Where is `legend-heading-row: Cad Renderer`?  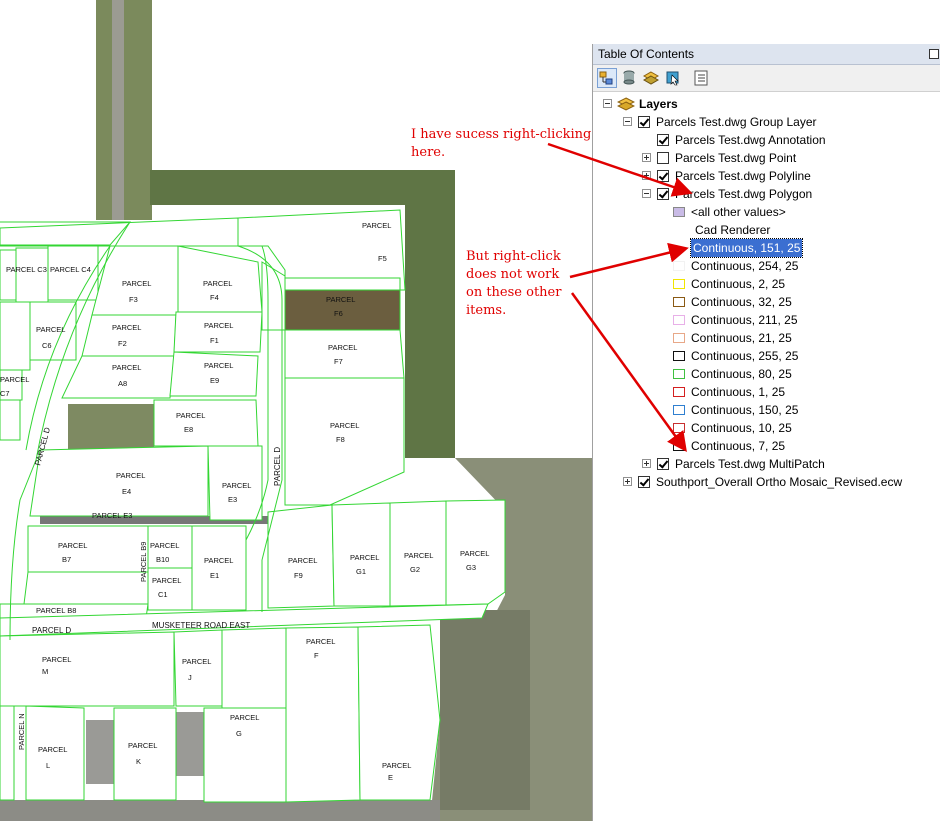 legend-heading-row: Cad Renderer is located at coordinates (761, 230).